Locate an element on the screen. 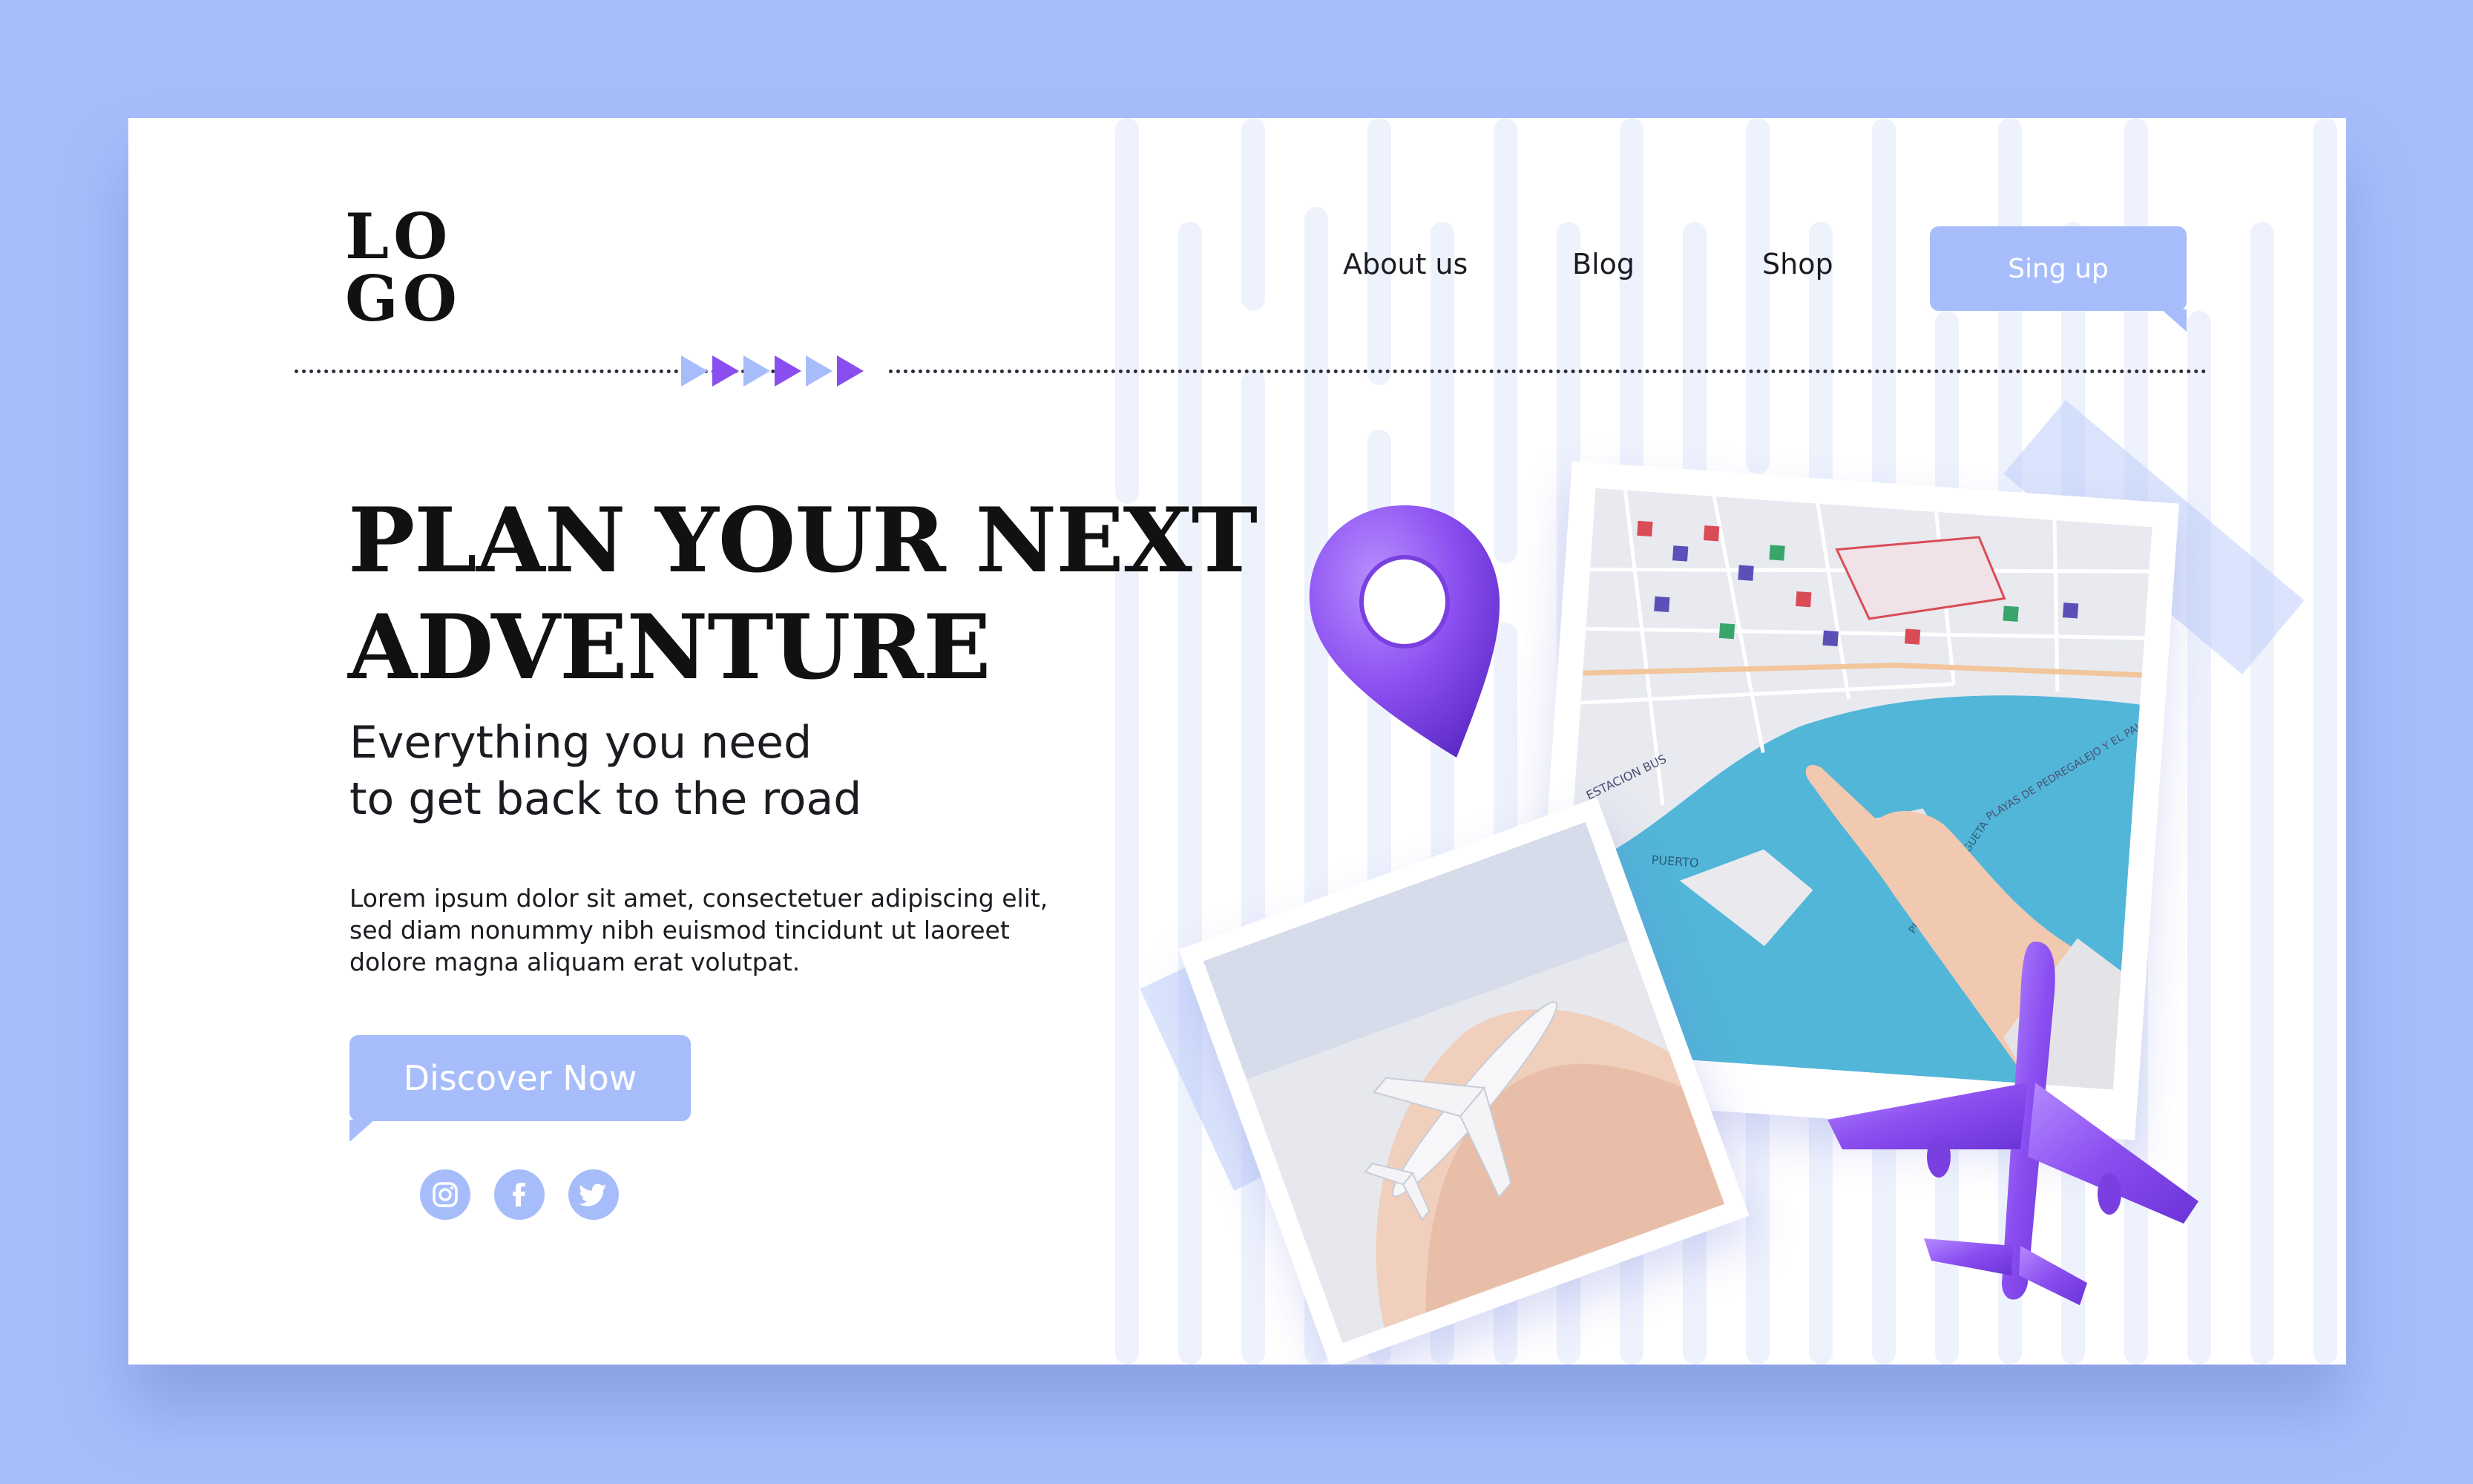  subheading-line-2: to get back to the road is located at coordinates (606, 799).